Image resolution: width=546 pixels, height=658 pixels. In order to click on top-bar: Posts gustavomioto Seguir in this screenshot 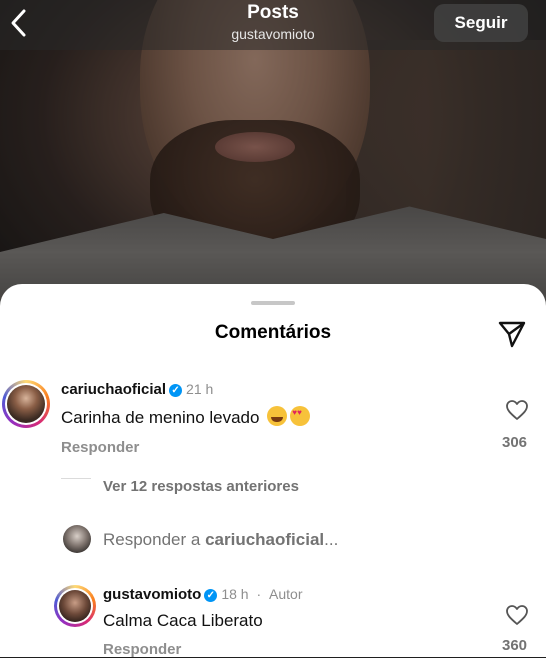, I will do `click(273, 25)`.